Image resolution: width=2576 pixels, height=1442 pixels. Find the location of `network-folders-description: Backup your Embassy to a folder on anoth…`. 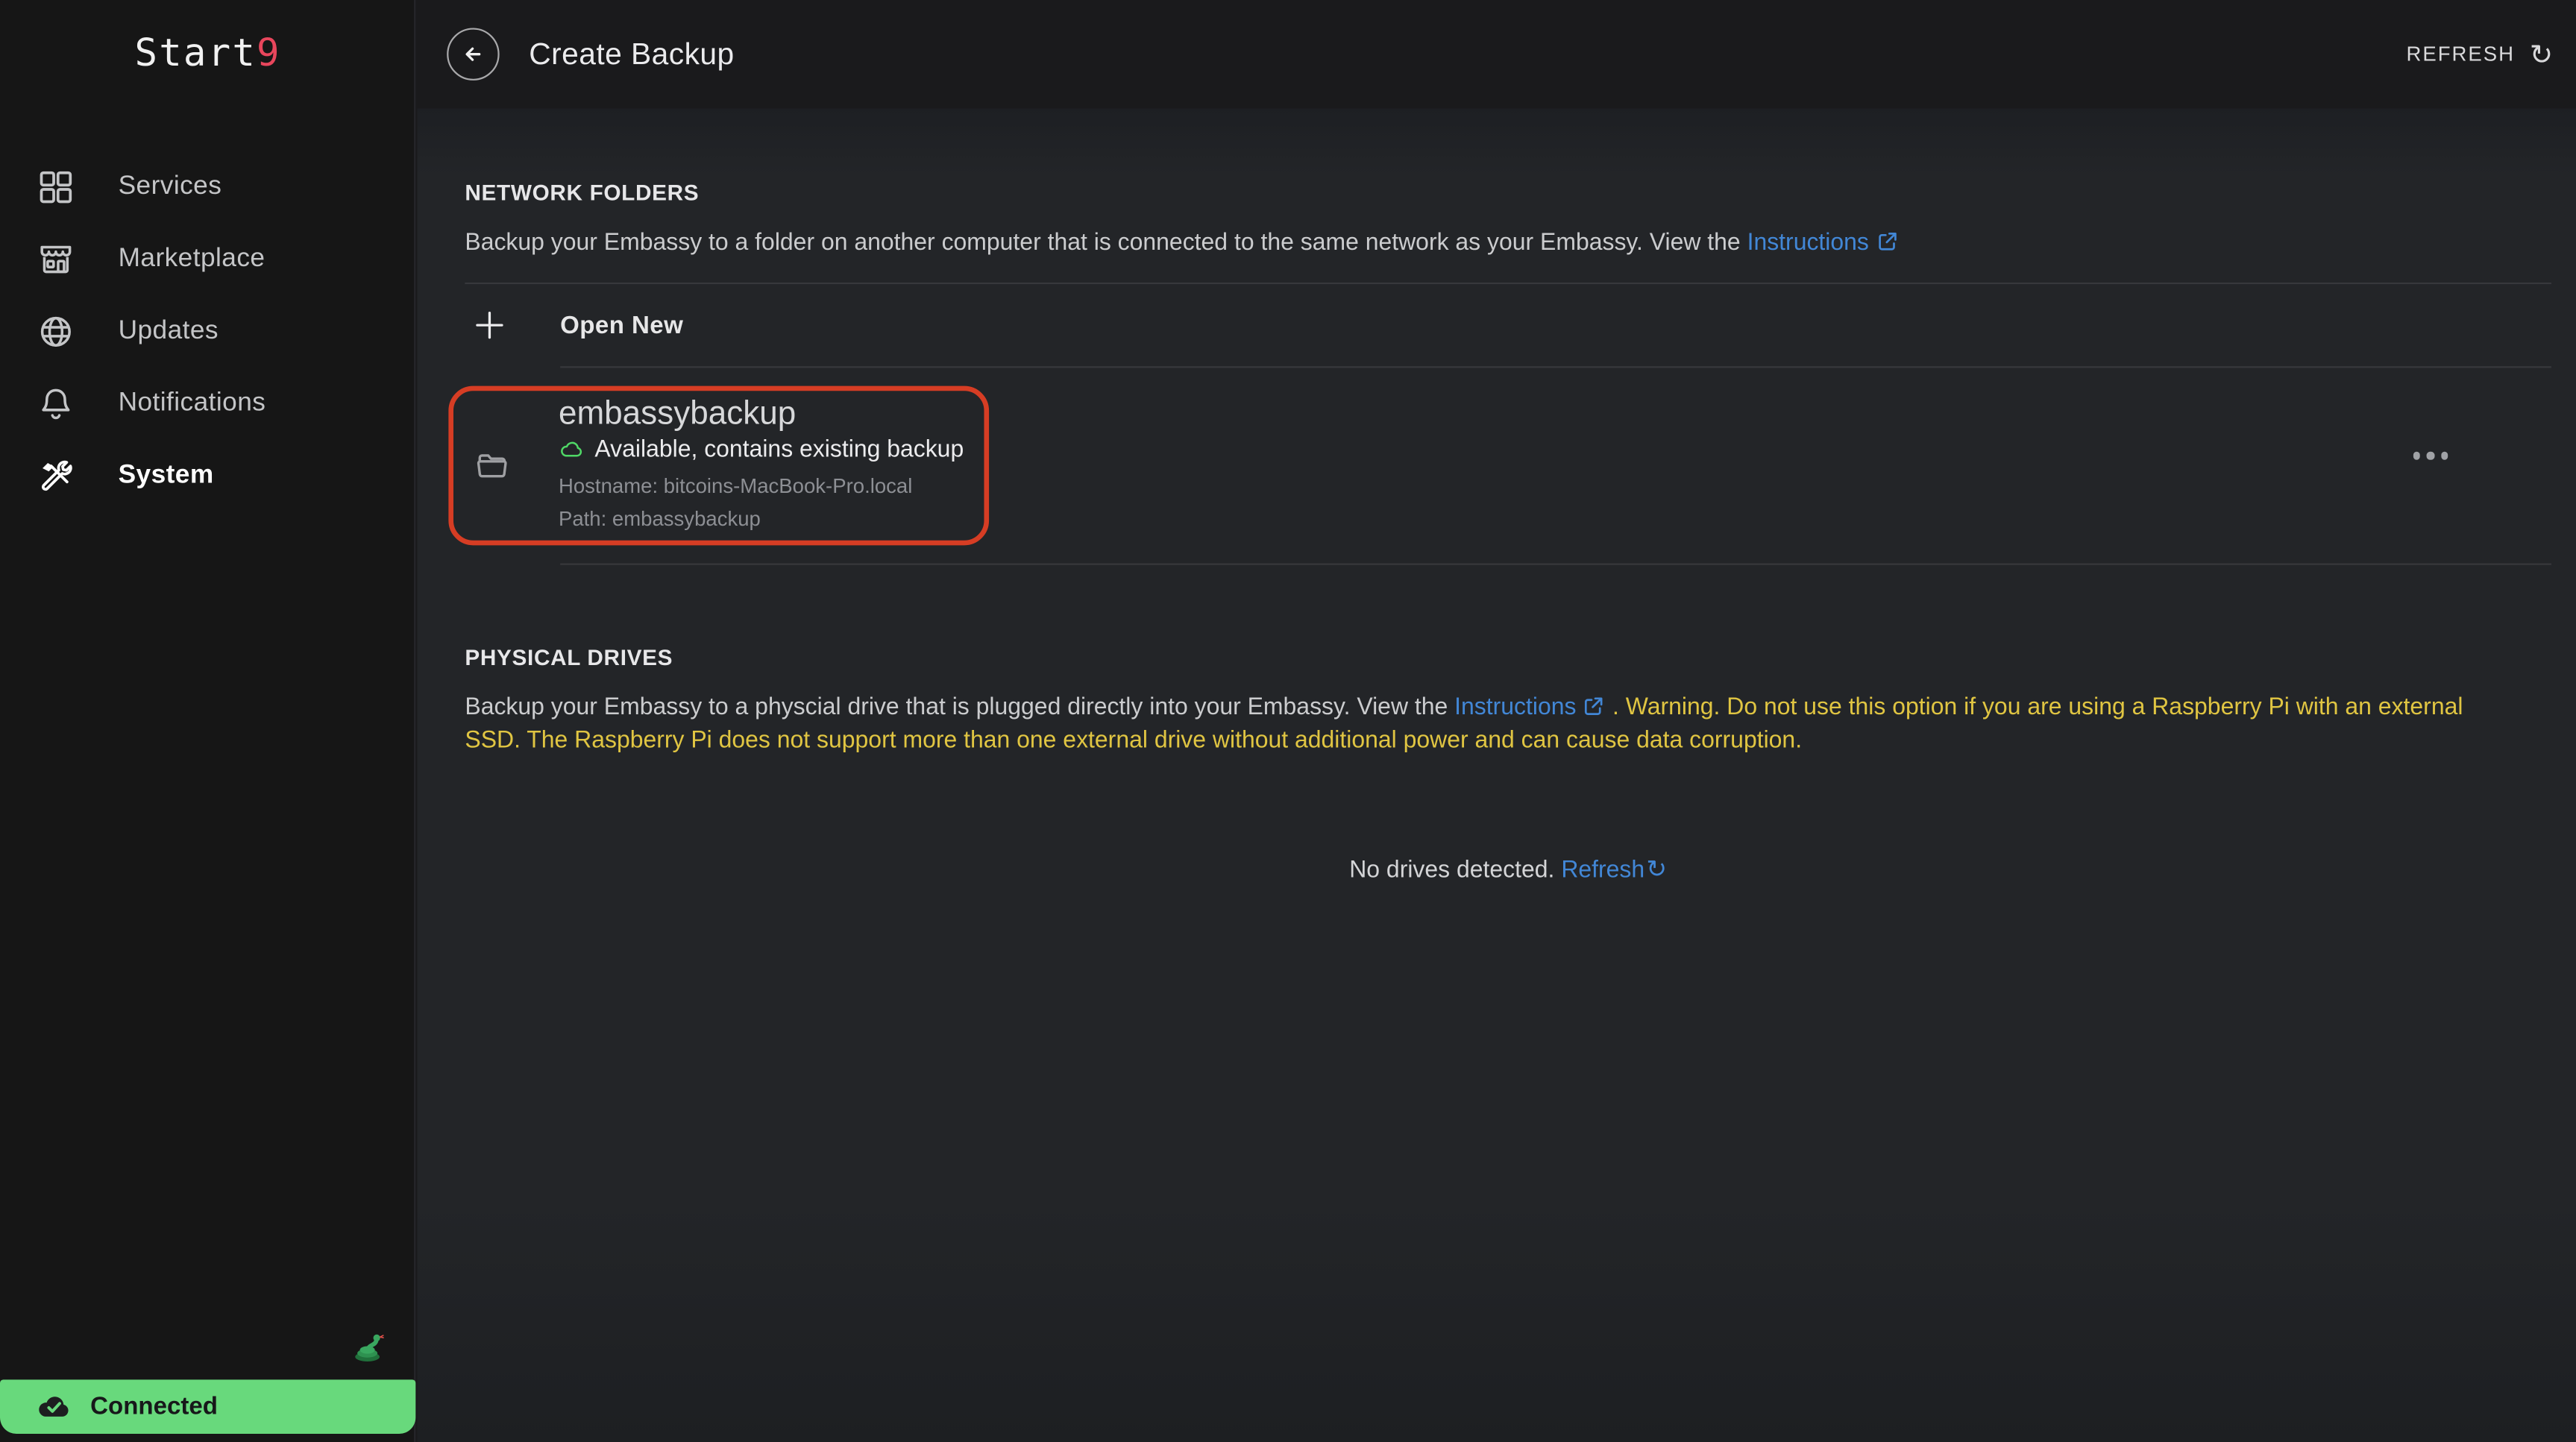

network-folders-description: Backup your Embassy to a folder on anoth… is located at coordinates (1508, 243).